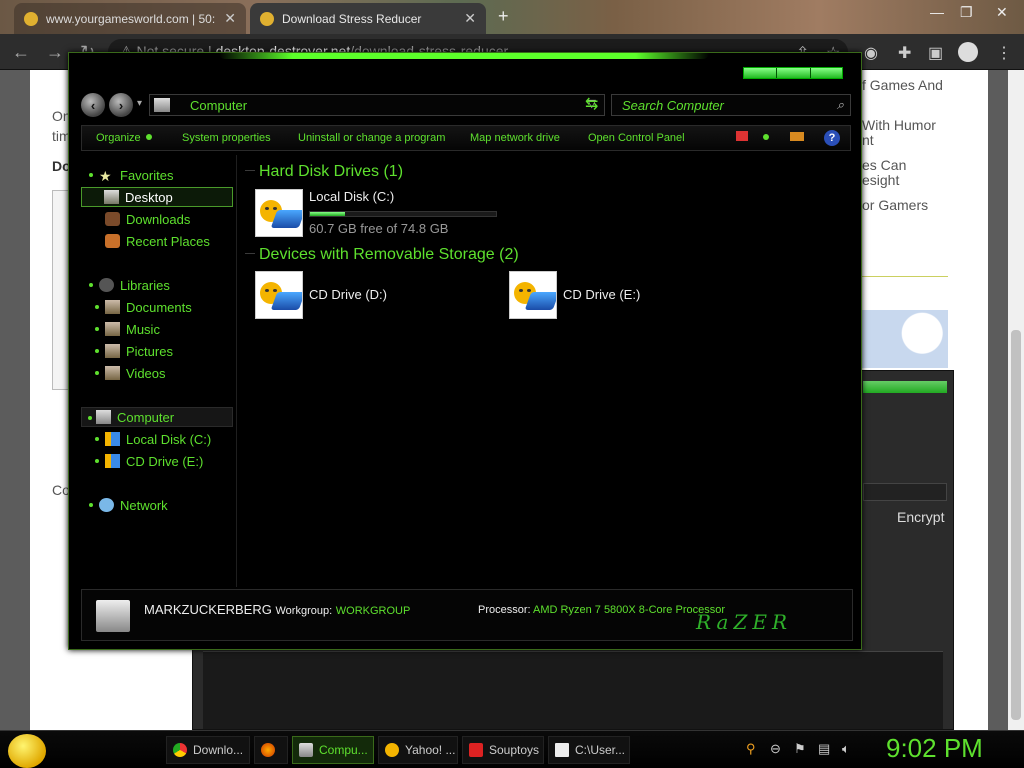 The width and height of the screenshot is (1024, 768). I want to click on razer-logo: RaZER, so click(744, 622).